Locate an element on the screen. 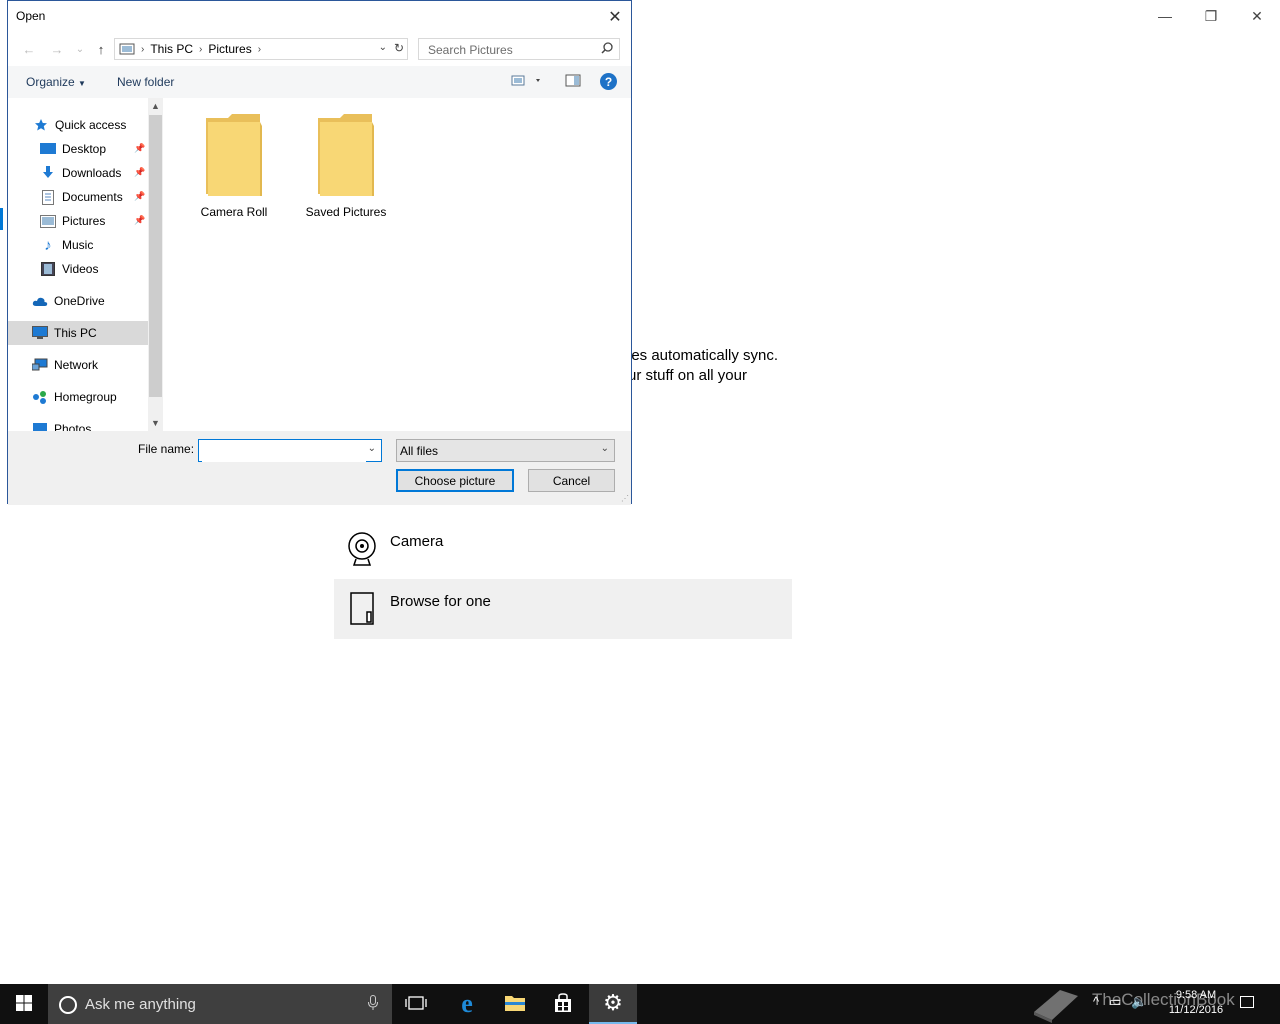 Image resolution: width=1280 pixels, height=1024 pixels. organize-button: Organize ▼ is located at coordinates (56, 82).